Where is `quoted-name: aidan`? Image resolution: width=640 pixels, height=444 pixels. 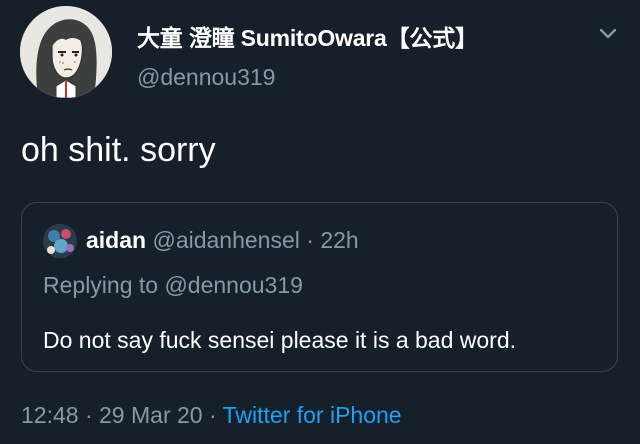 quoted-name: aidan is located at coordinates (116, 240).